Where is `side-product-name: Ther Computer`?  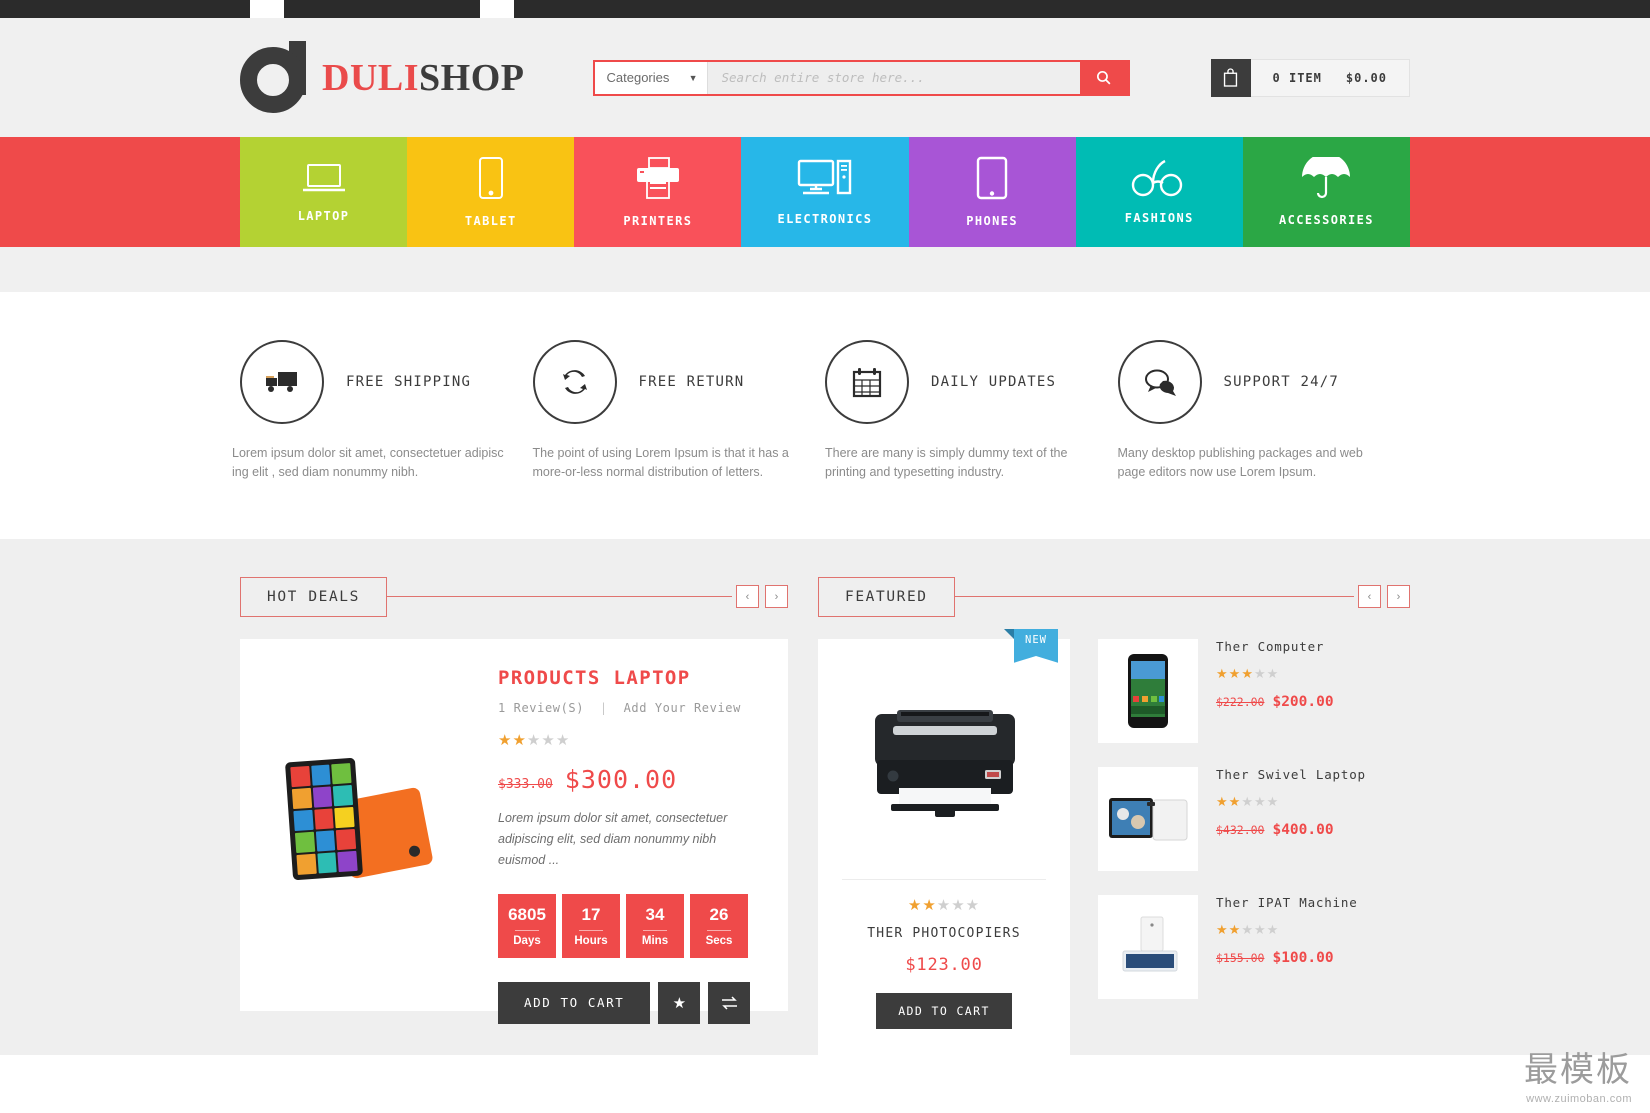
side-product-name: Ther Computer is located at coordinates (1275, 646).